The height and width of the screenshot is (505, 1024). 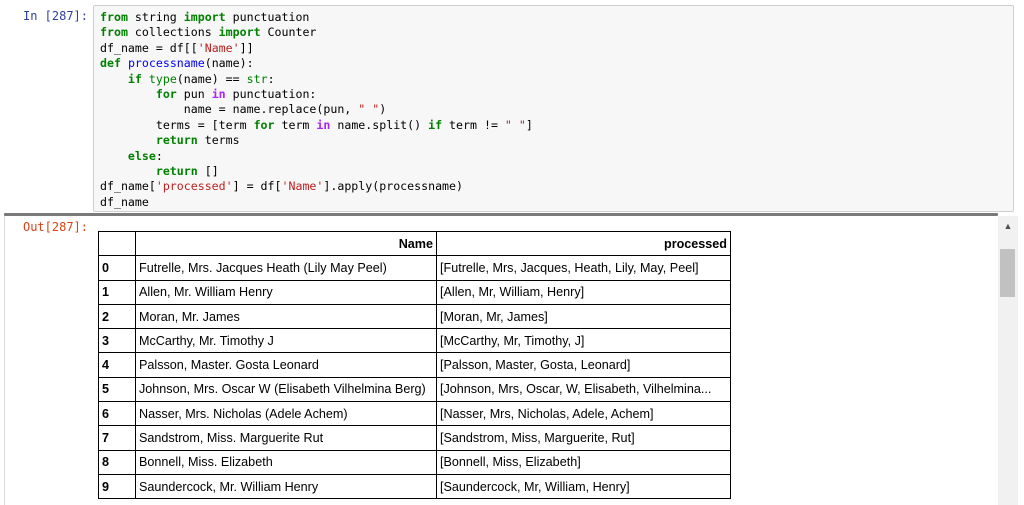 What do you see at coordinates (529, 124) in the screenshot?
I see `code-token: ]` at bounding box center [529, 124].